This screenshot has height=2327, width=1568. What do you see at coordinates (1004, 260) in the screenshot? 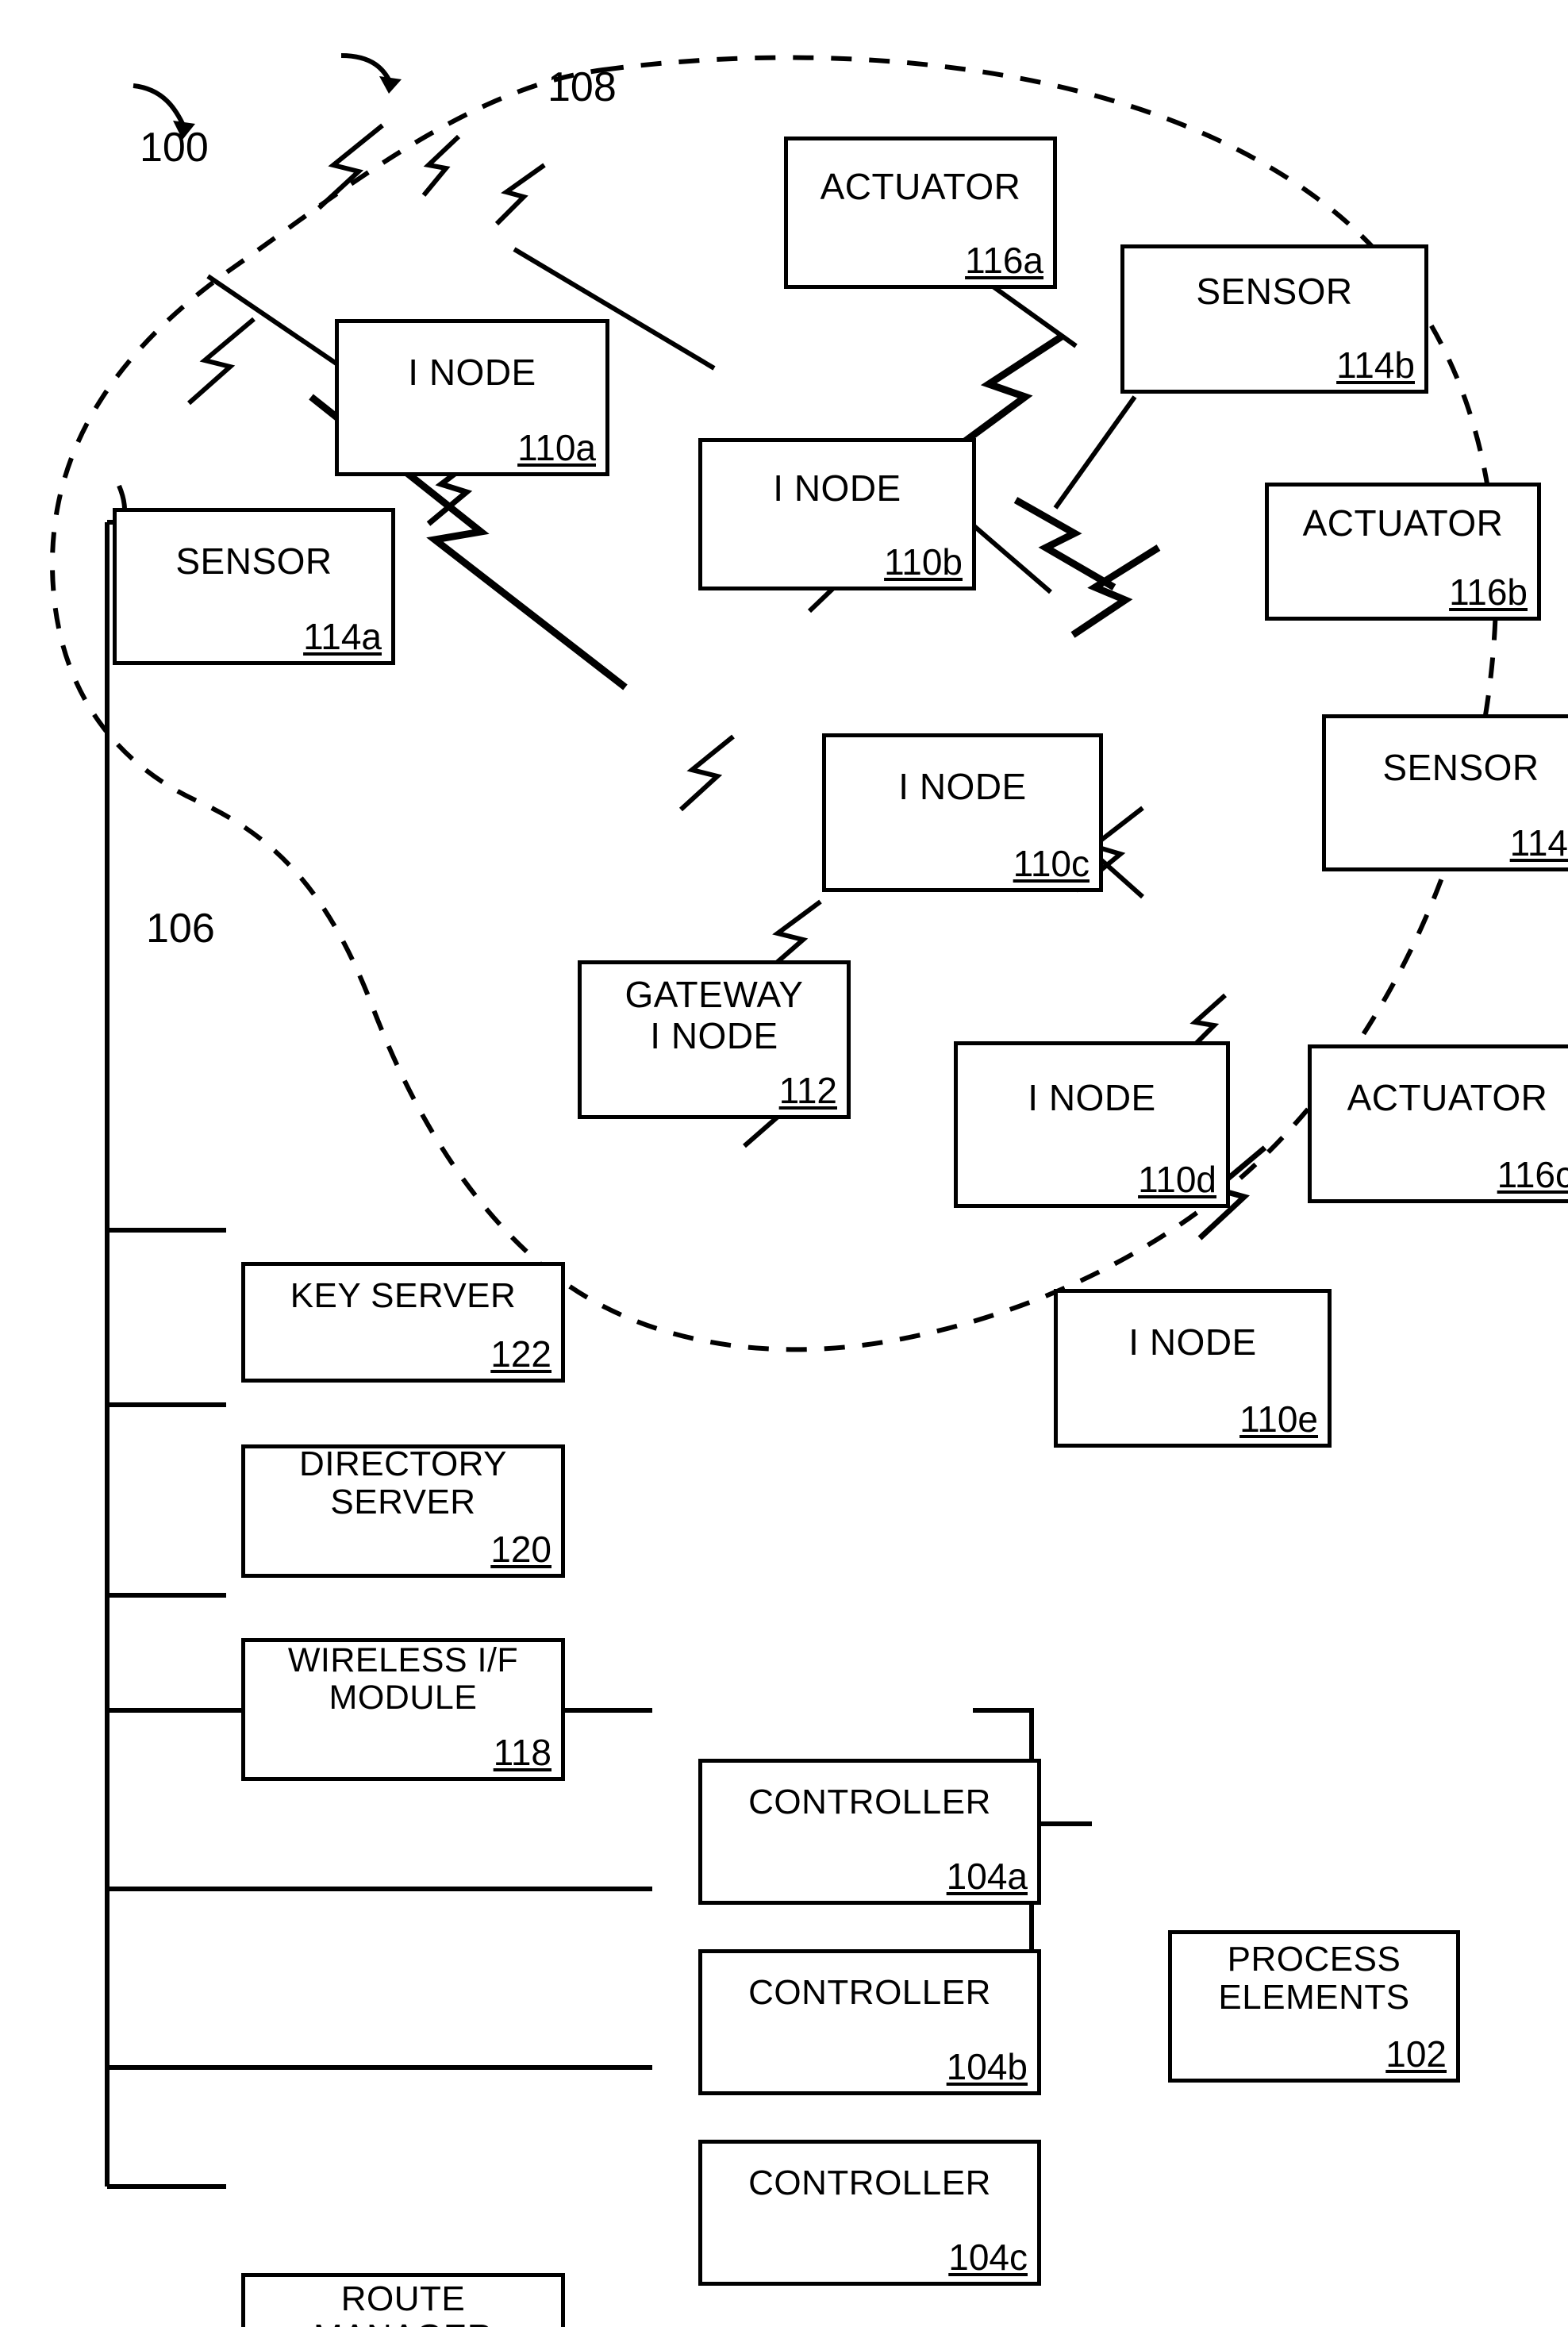
I see `node-reference: 116a` at bounding box center [1004, 260].